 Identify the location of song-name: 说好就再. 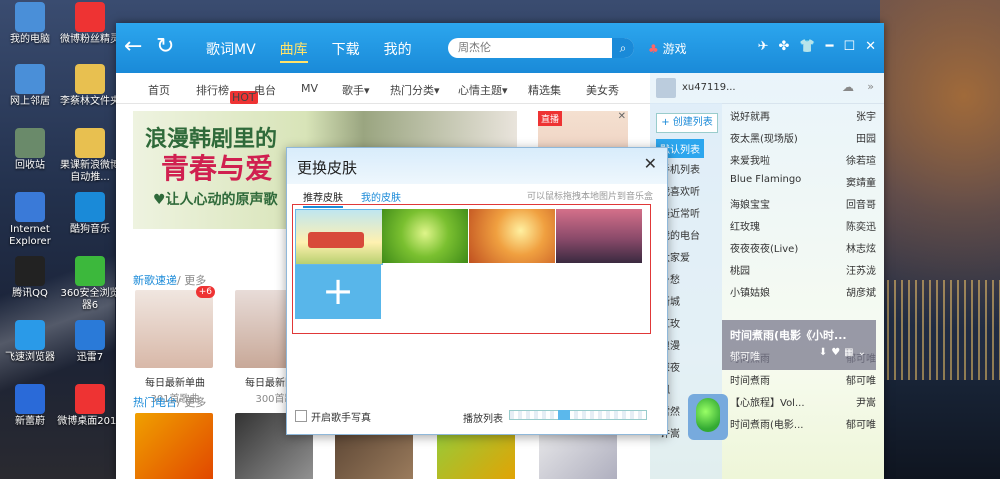
(750, 117).